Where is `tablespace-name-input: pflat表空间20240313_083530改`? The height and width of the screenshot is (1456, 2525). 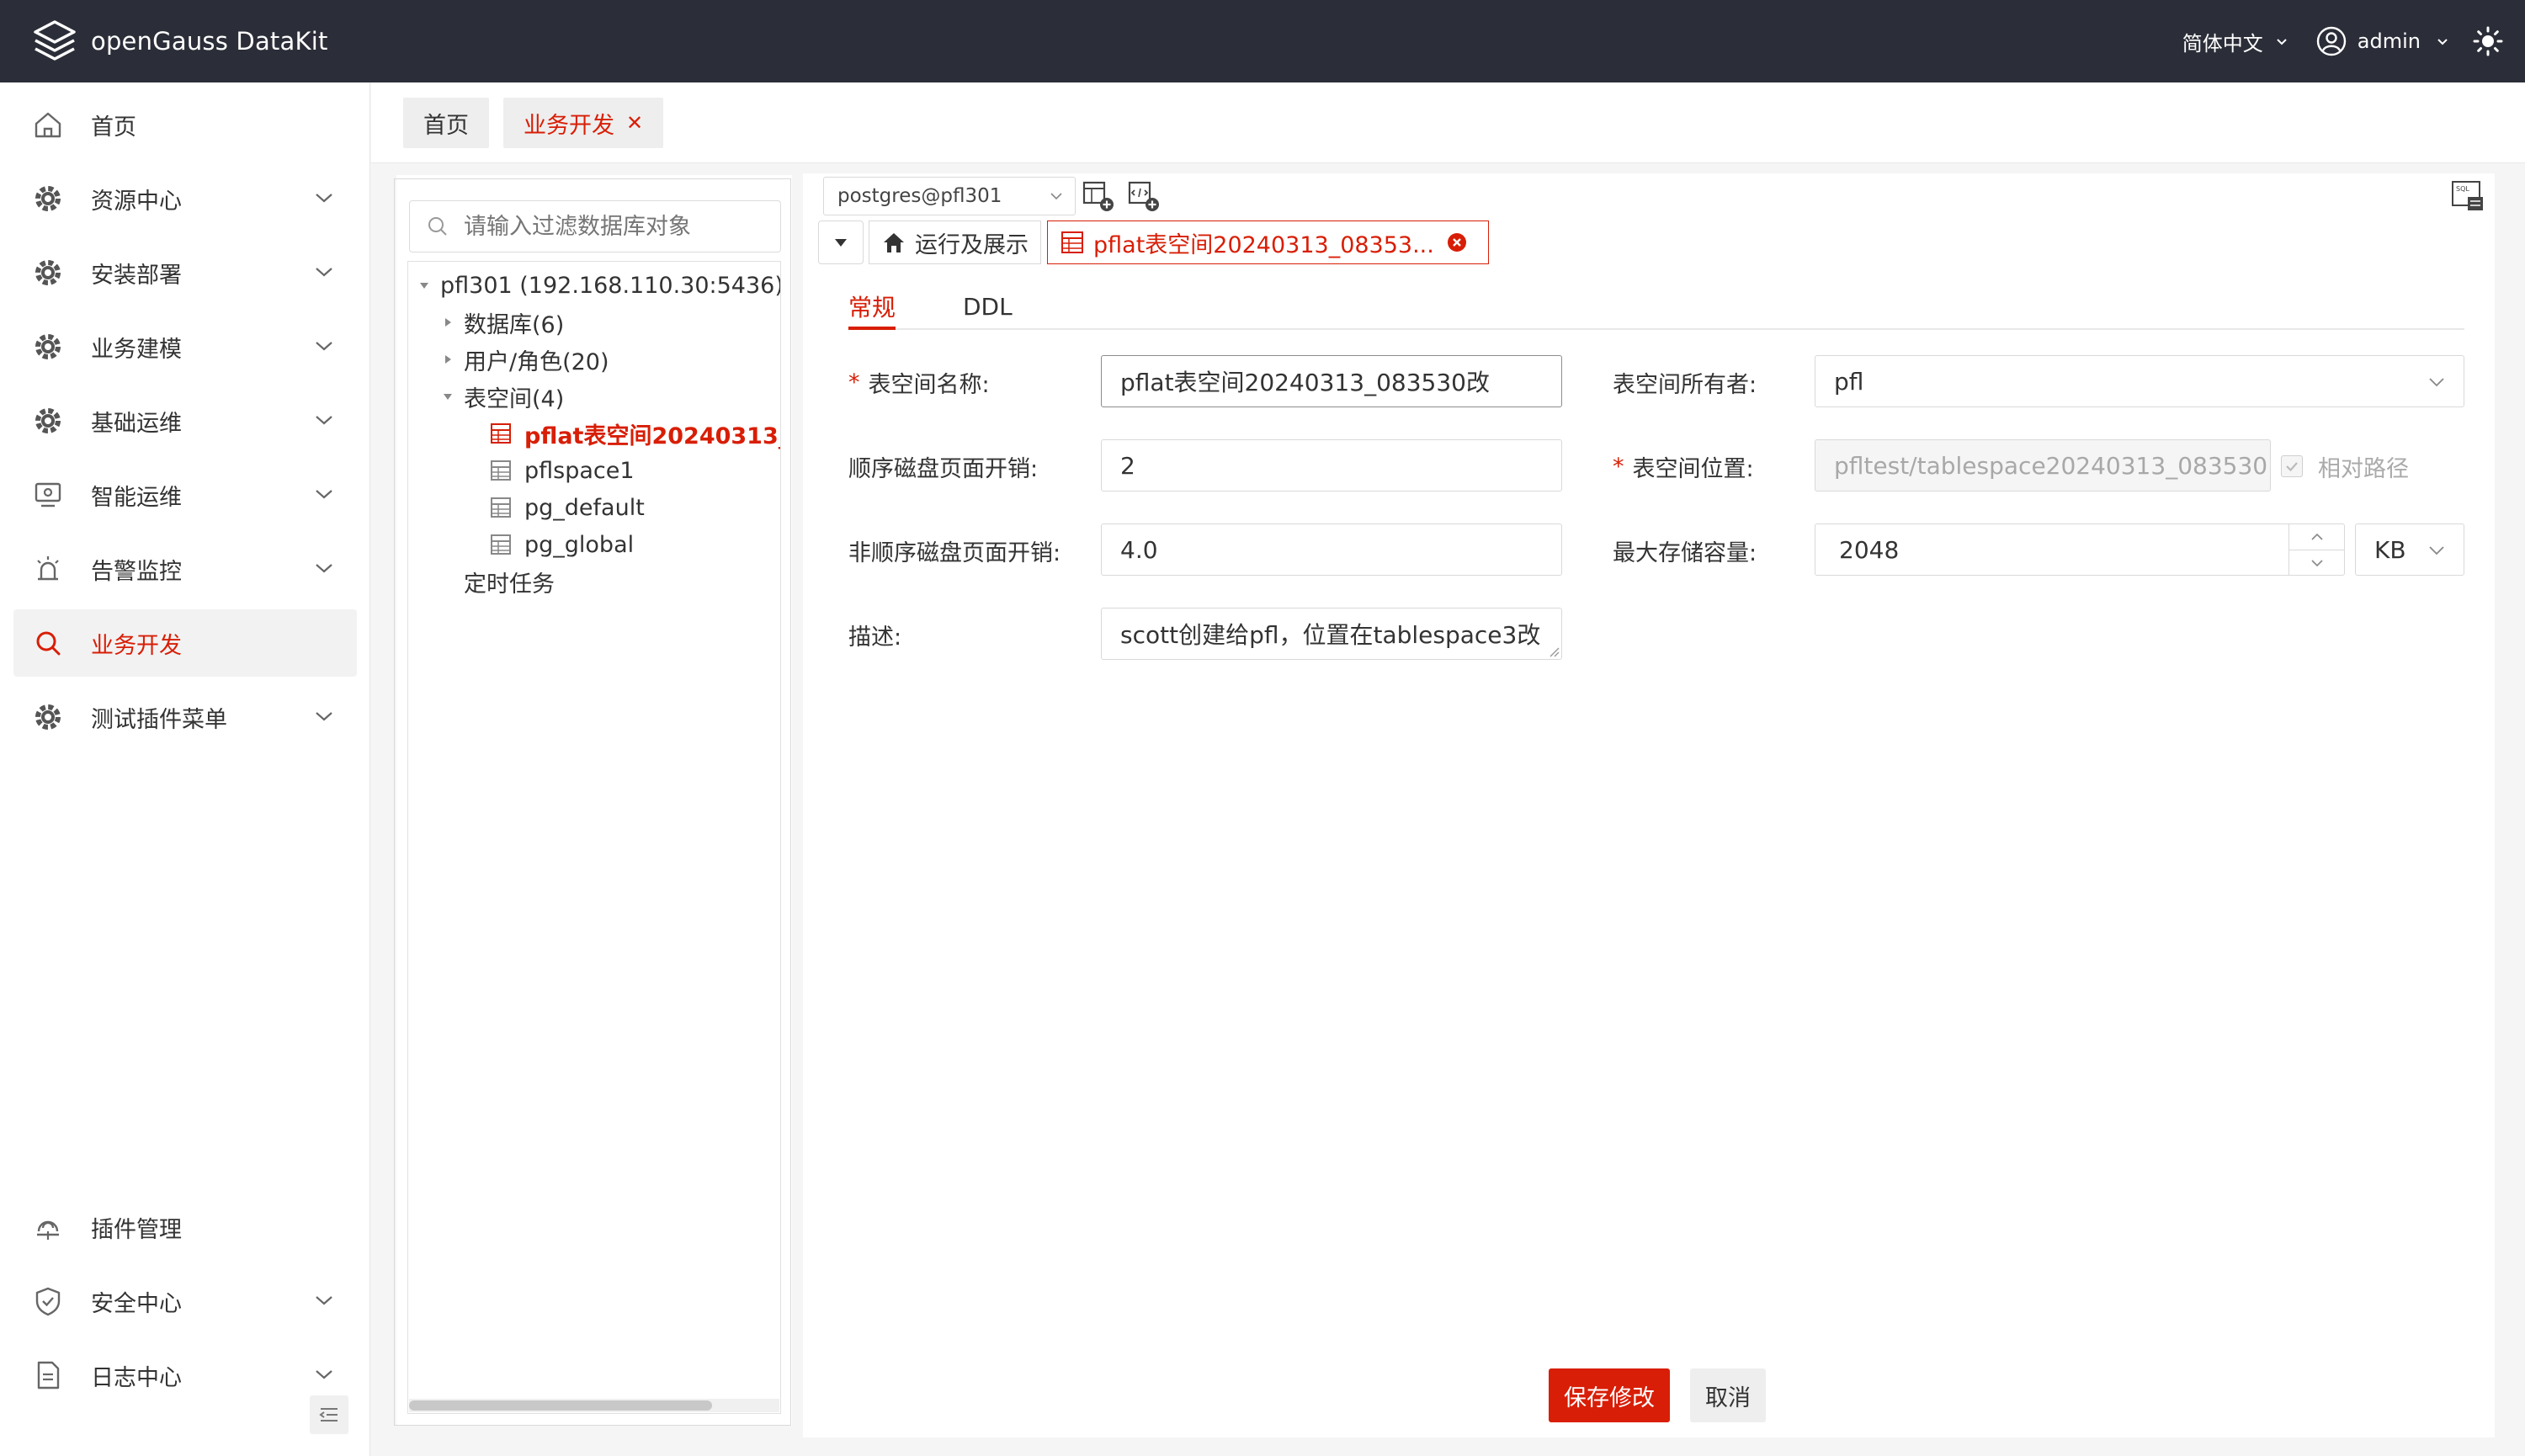 tablespace-name-input: pflat表空间20240313_083530改 is located at coordinates (1331, 381).